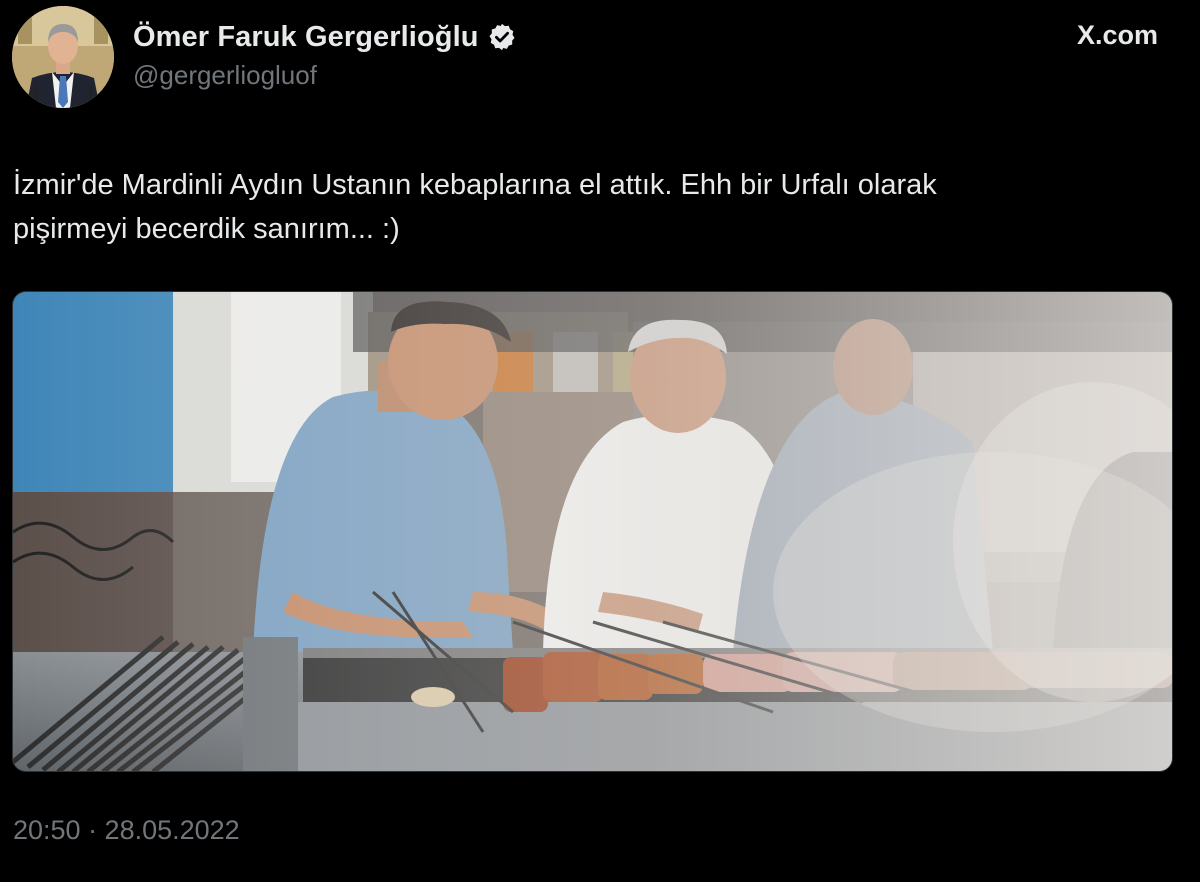  What do you see at coordinates (225, 75) in the screenshot?
I see `author-handle: @gergerliogluof` at bounding box center [225, 75].